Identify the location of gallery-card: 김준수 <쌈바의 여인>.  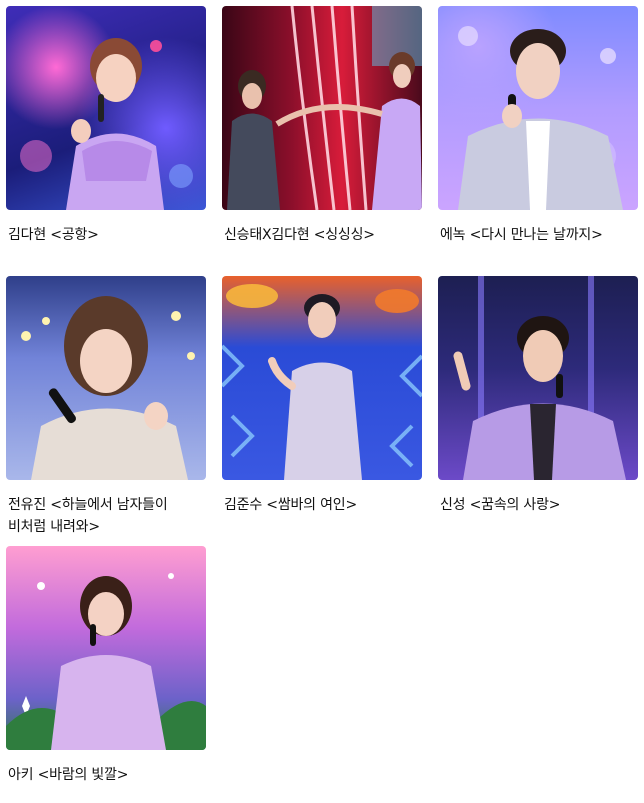
(322, 411).